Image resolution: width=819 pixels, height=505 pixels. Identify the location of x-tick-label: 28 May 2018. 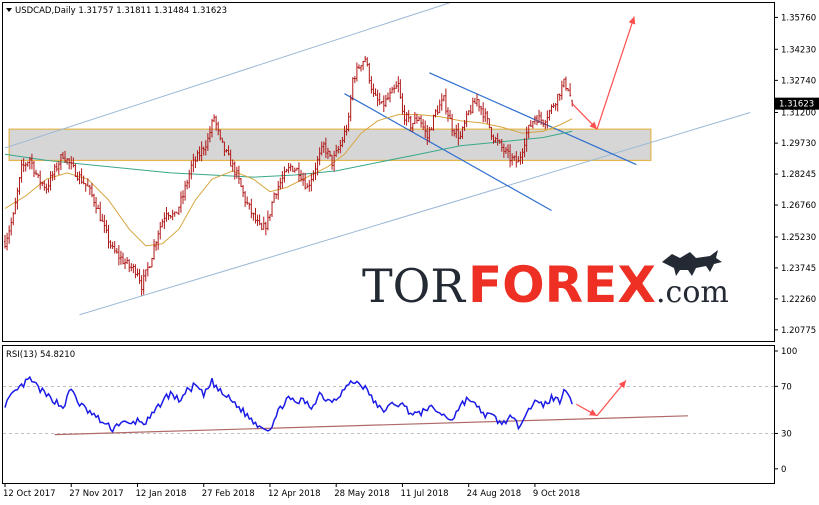
(361, 494).